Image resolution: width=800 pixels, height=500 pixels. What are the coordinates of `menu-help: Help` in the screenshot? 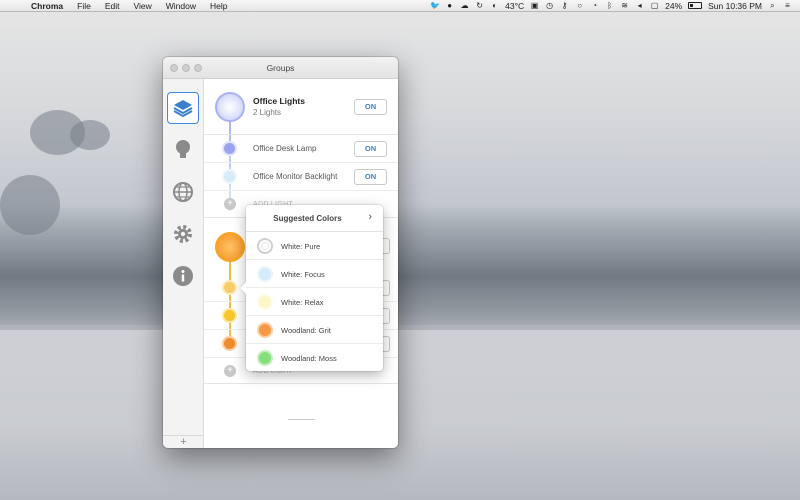 It's located at (218, 6).